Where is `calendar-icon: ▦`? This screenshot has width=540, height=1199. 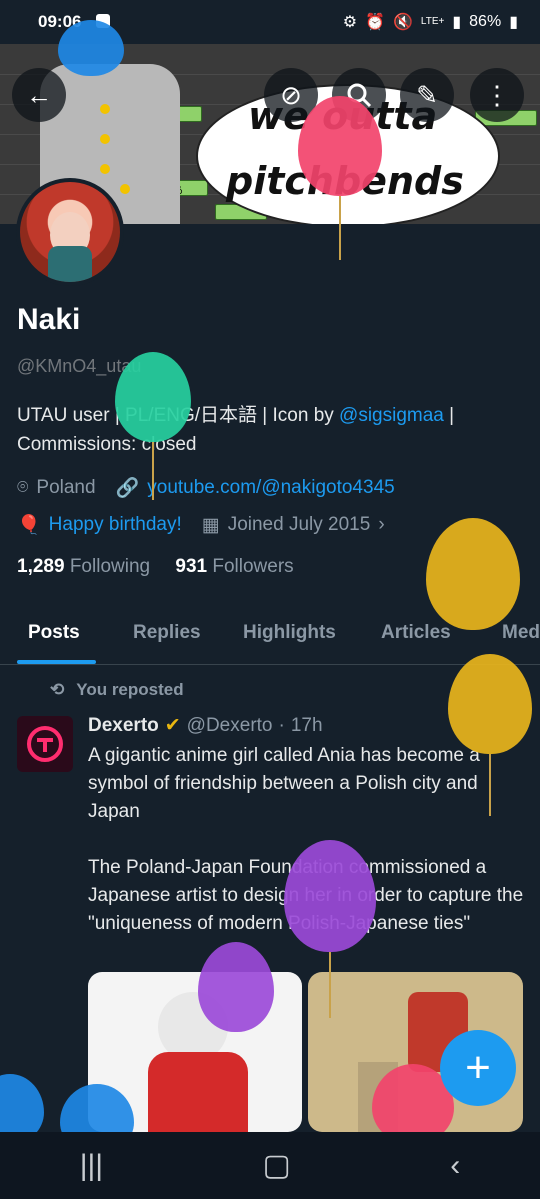 calendar-icon: ▦ is located at coordinates (210, 525).